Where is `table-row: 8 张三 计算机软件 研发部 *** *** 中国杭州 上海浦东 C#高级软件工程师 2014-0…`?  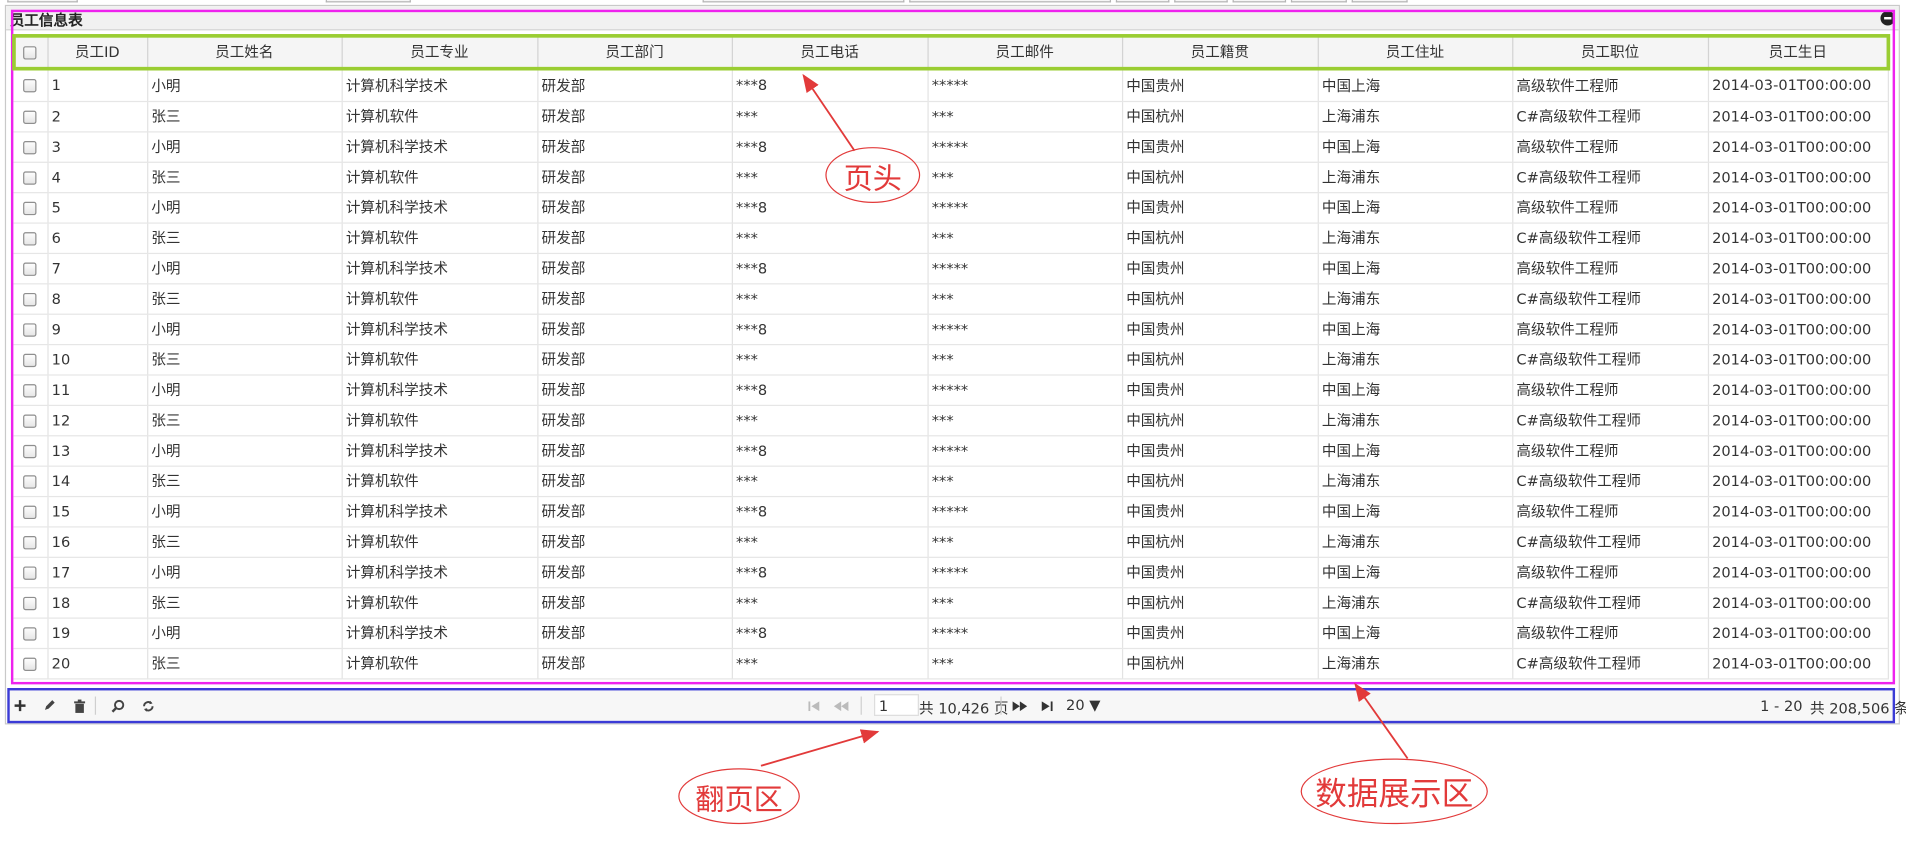 table-row: 8 张三 计算机软件 研发部 *** *** 中国杭州 上海浦东 C#高级软件工程师 2014-0… is located at coordinates (951, 299).